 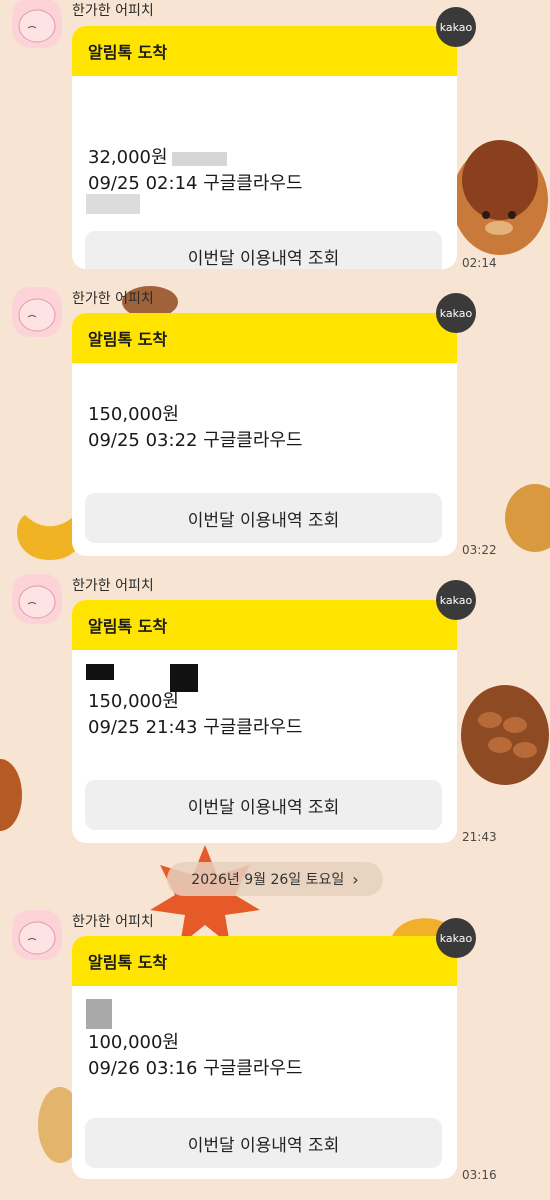 What do you see at coordinates (195, 183) in the screenshot?
I see `transaction-detail: 09/25 02:14 구글클라우드` at bounding box center [195, 183].